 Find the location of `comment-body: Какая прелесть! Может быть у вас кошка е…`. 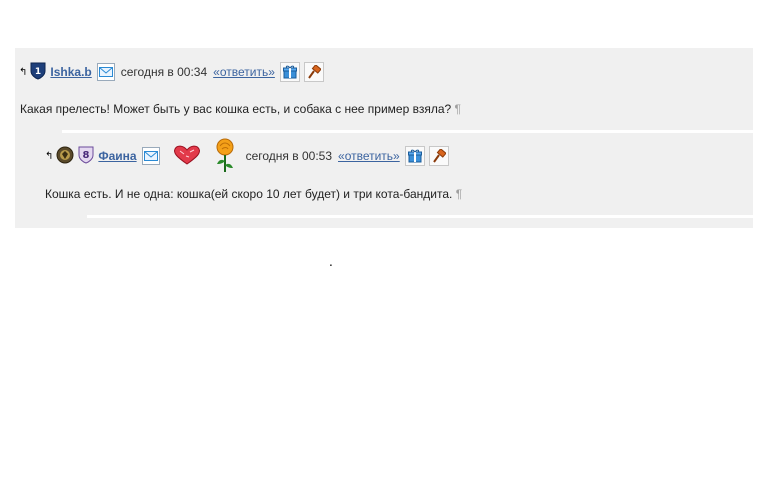

comment-body: Какая прелесть! Может быть у вас кошка е… is located at coordinates (236, 109).